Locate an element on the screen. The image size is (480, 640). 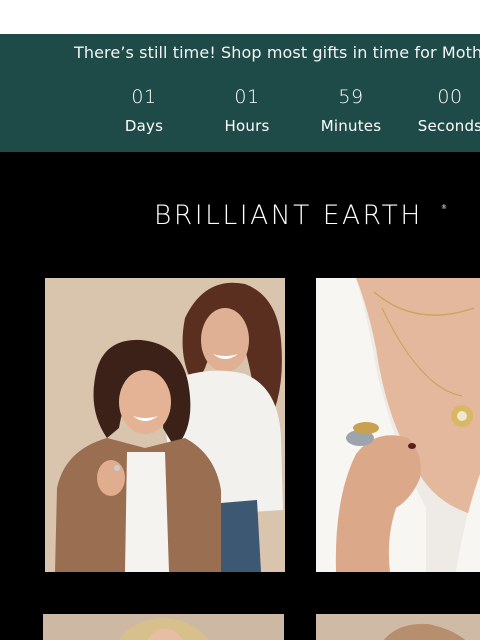
countdown-minutes: 59 Minutes is located at coordinates (351, 110).